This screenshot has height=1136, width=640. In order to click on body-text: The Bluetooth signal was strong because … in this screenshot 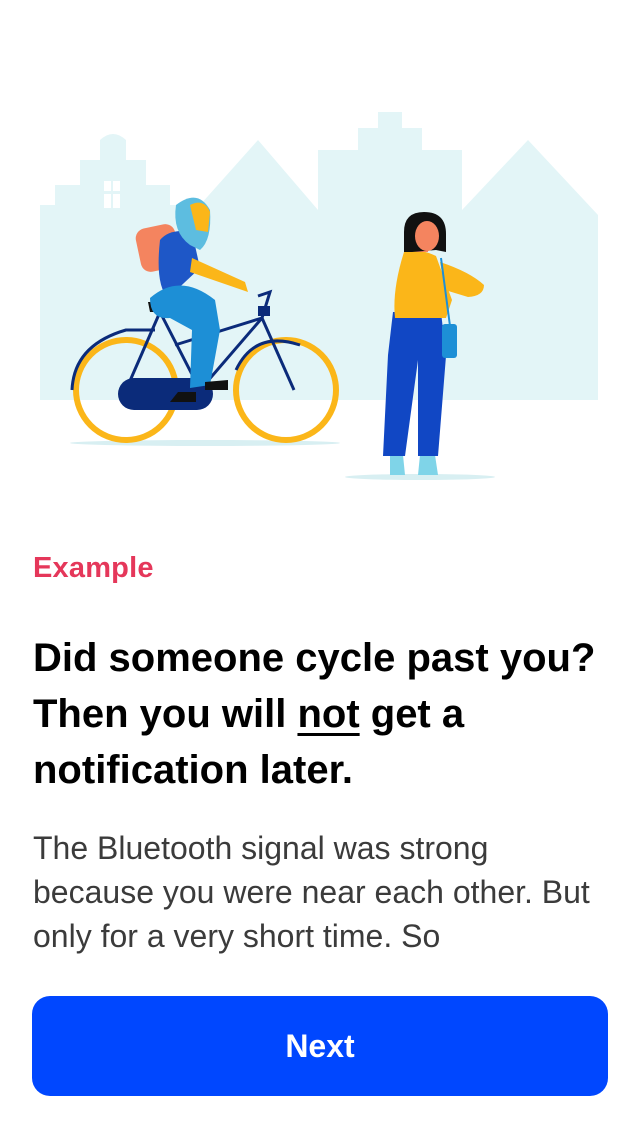, I will do `click(311, 892)`.